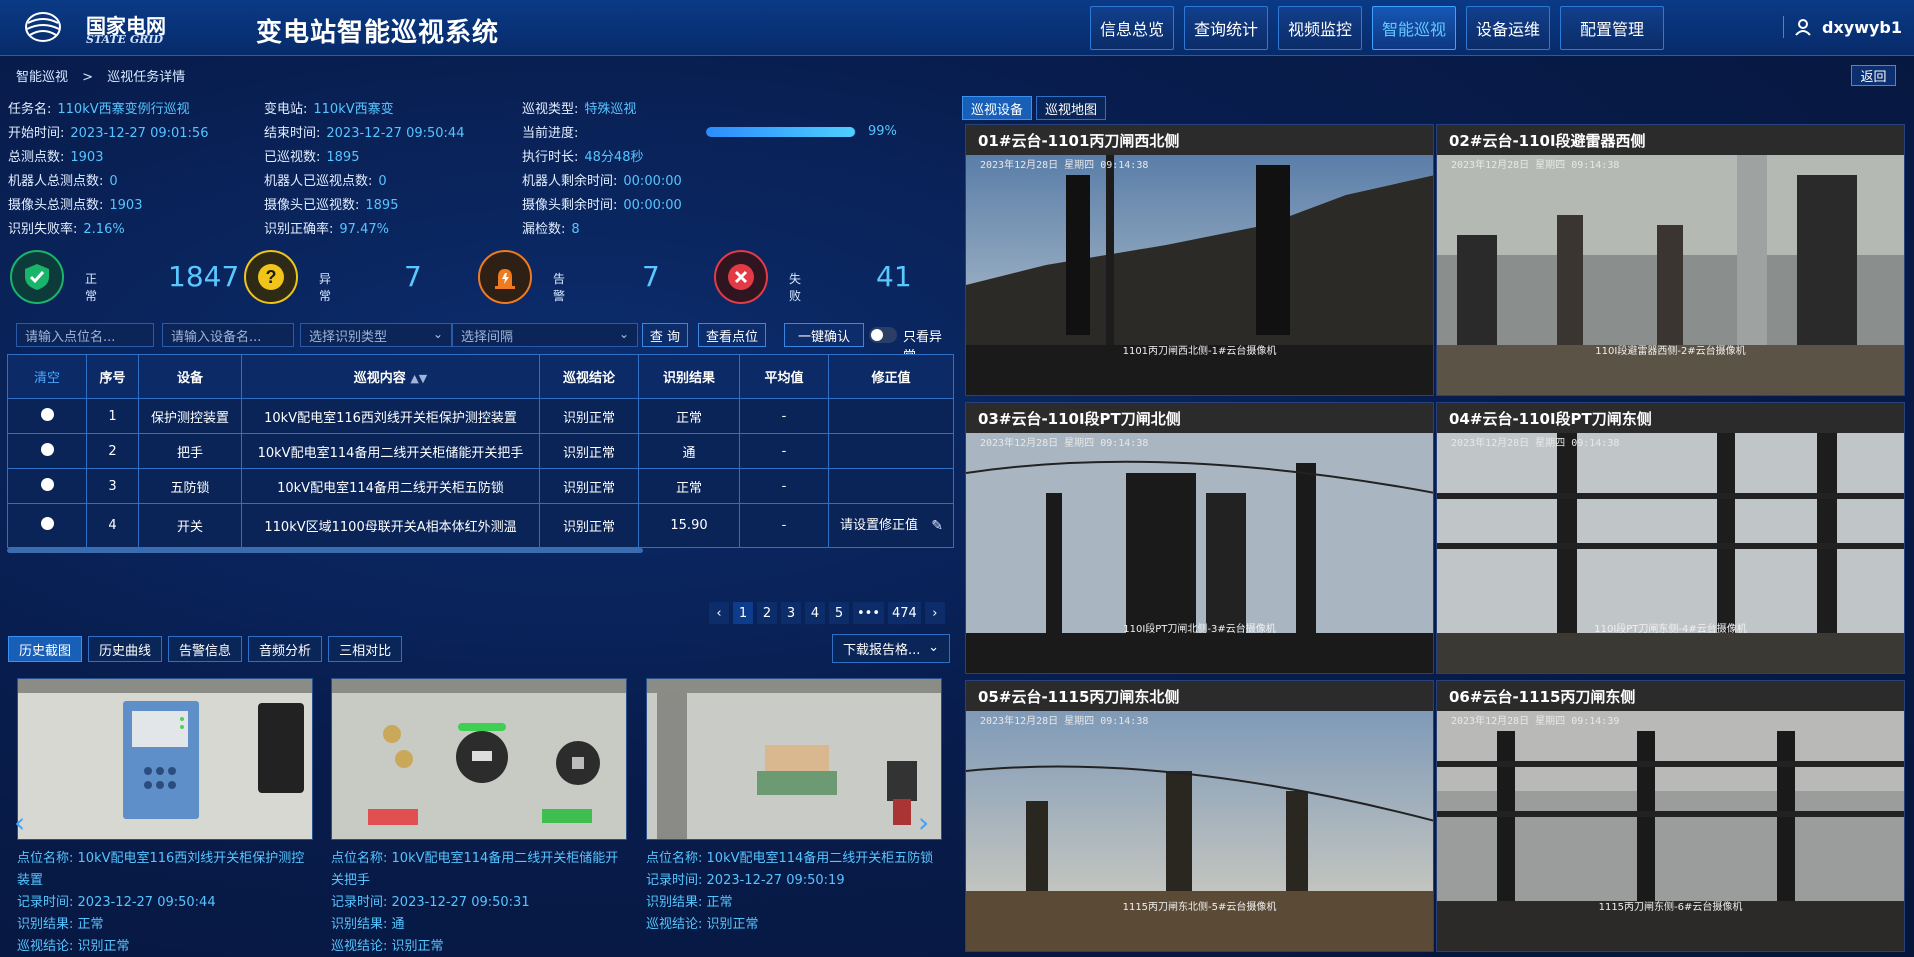 Image resolution: width=1914 pixels, height=957 pixels. I want to click on nav-device-ops: 设备运维, so click(1508, 28).